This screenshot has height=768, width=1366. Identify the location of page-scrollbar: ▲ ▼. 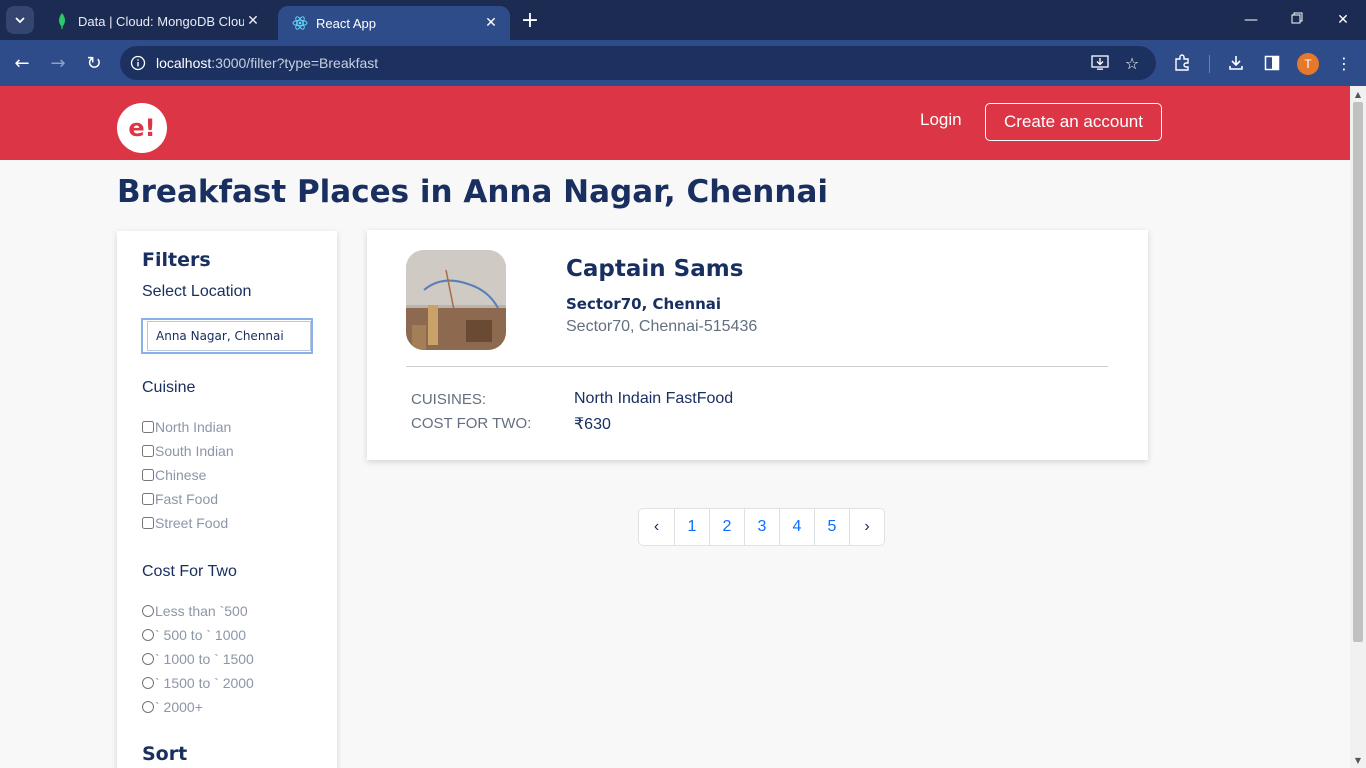
(1358, 427).